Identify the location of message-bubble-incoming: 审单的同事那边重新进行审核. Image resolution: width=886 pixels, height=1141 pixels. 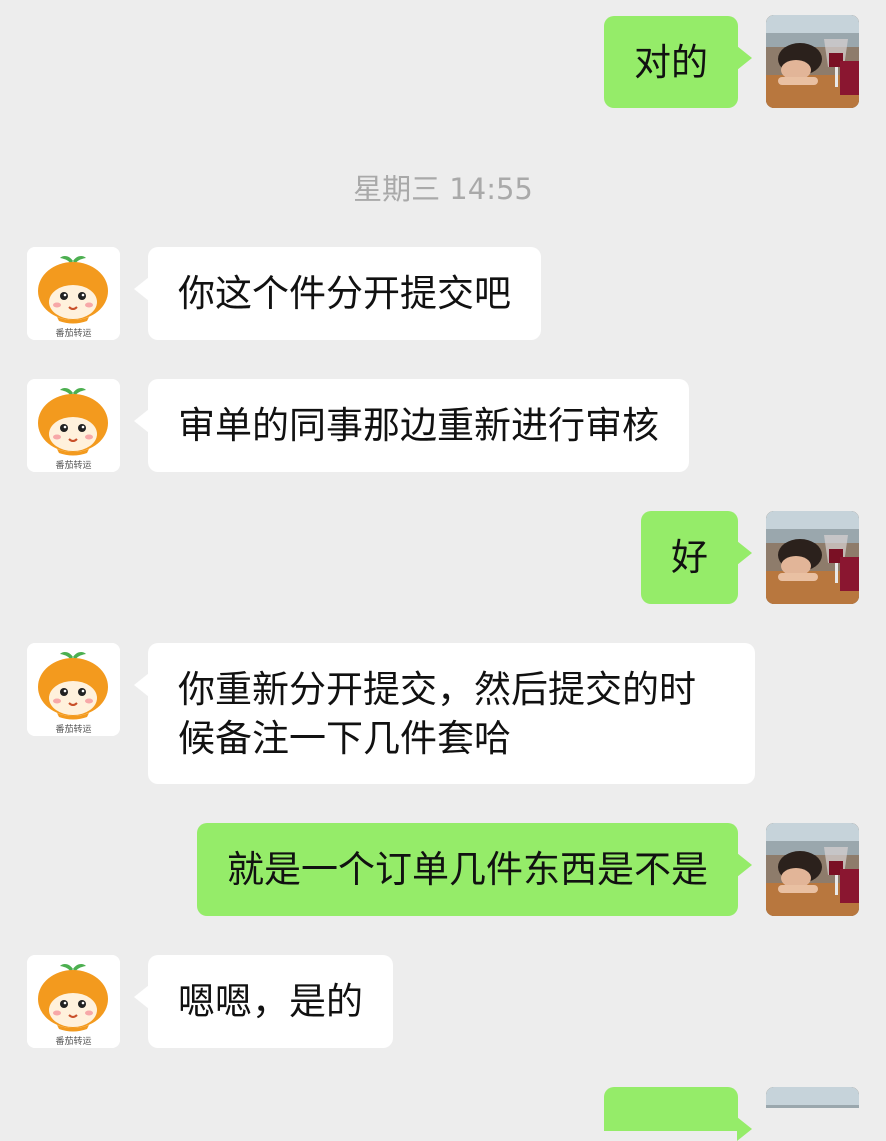
(411, 425).